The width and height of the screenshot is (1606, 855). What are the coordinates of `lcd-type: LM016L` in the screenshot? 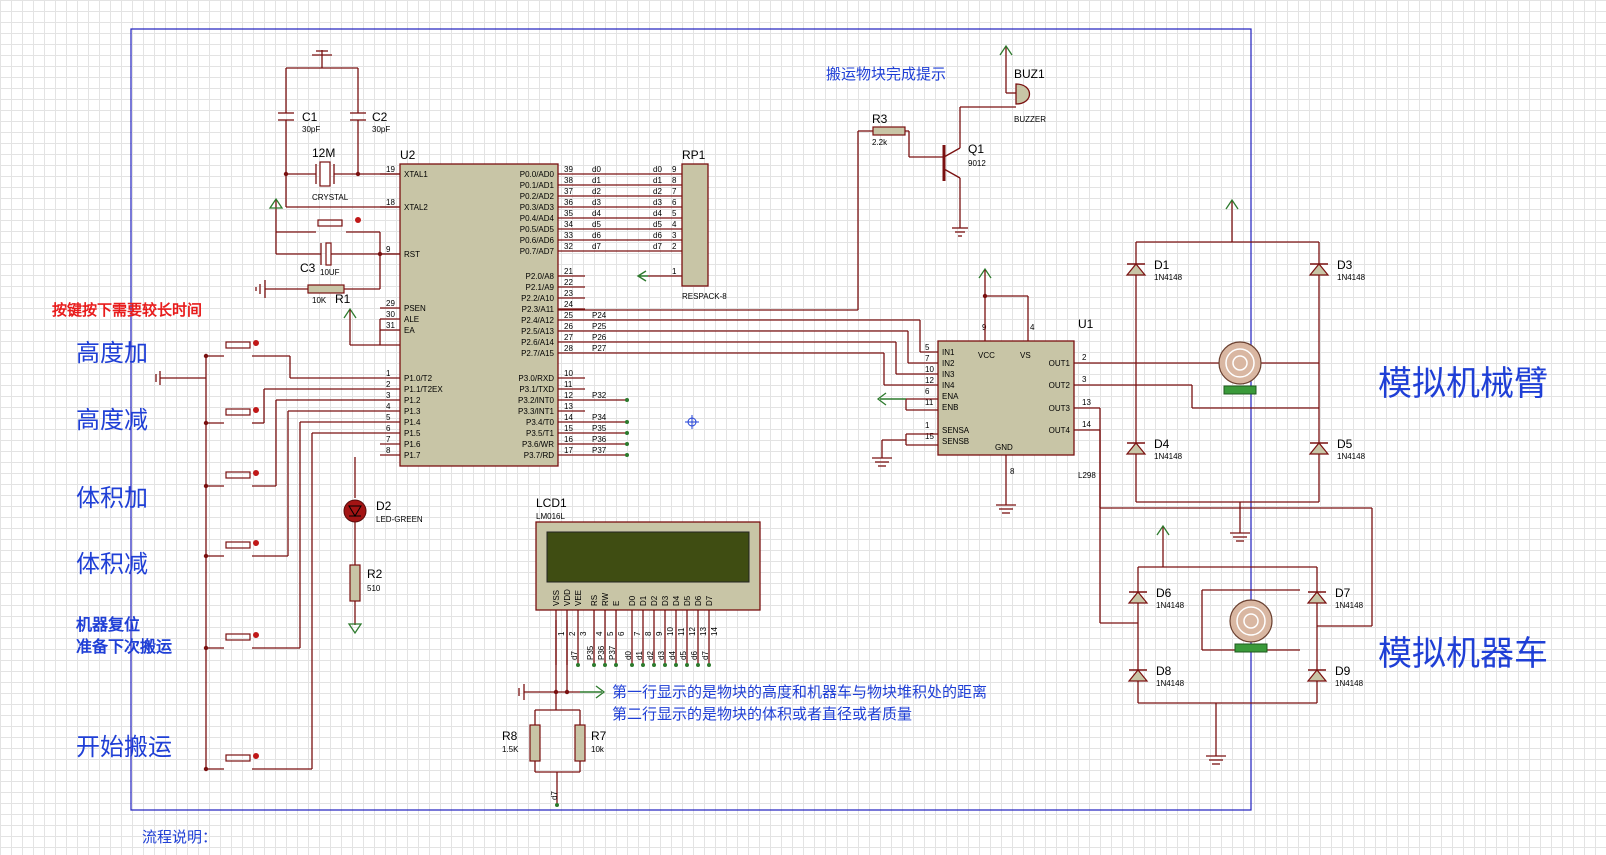 It's located at (550, 516).